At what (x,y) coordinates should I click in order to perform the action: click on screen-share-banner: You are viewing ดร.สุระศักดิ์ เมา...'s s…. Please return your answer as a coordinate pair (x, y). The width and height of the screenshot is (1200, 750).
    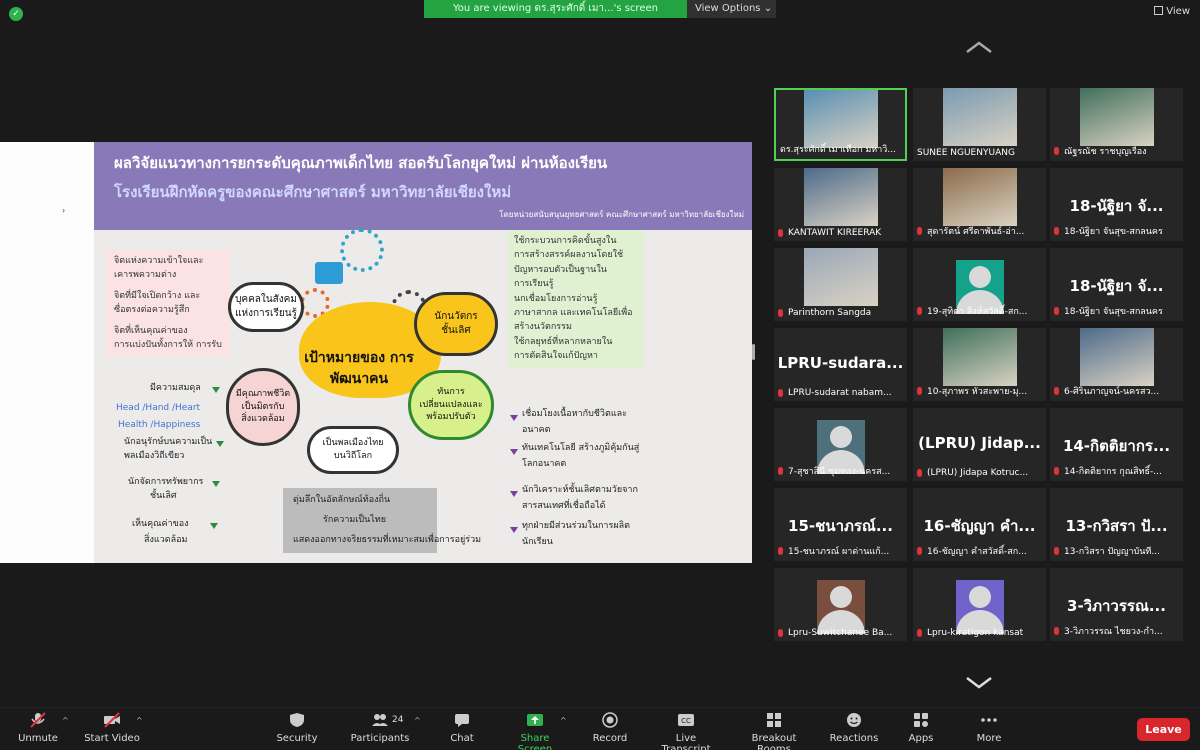
    Looking at the image, I should click on (600, 9).